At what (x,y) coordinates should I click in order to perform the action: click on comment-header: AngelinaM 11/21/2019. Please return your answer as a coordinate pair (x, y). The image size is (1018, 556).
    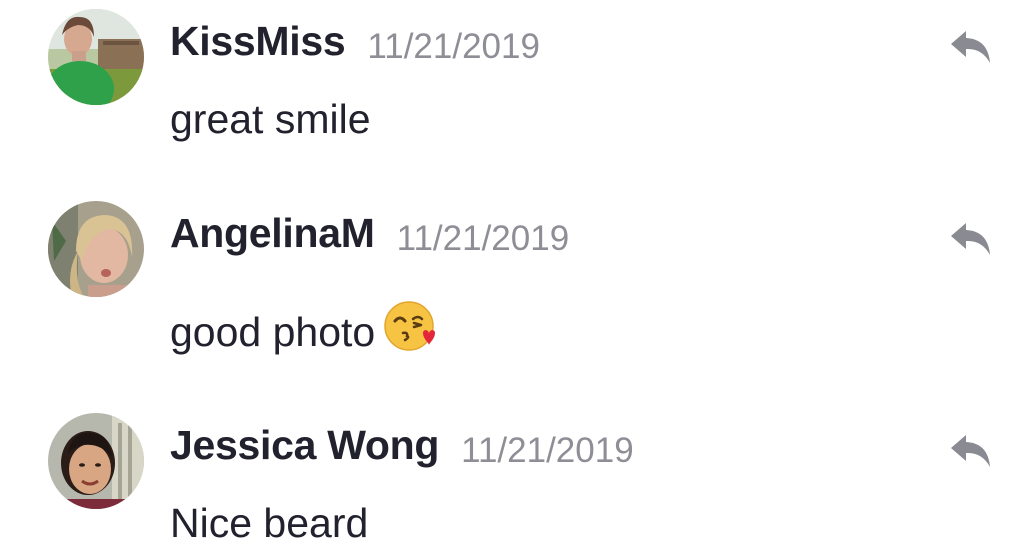
    Looking at the image, I should click on (370, 234).